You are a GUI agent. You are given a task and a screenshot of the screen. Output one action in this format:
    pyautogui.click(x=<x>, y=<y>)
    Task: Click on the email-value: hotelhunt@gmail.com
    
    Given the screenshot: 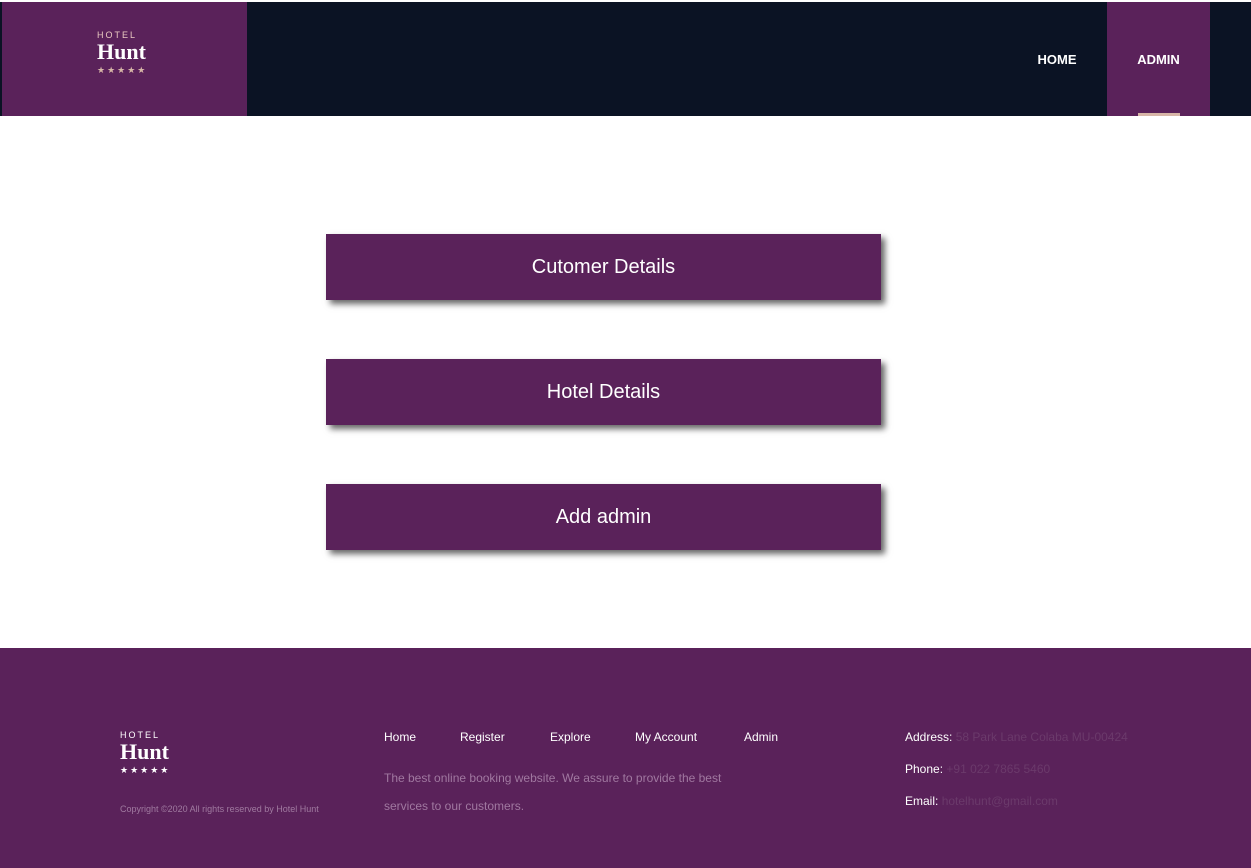 What is the action you would take?
    pyautogui.click(x=1000, y=801)
    